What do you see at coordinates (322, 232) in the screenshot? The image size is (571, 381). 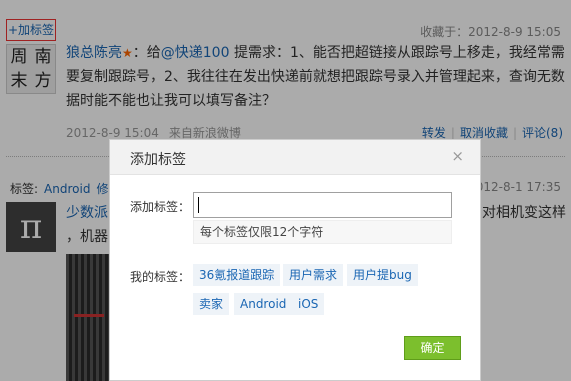 I see `tag-hint: 每个标签仅限12个字符` at bounding box center [322, 232].